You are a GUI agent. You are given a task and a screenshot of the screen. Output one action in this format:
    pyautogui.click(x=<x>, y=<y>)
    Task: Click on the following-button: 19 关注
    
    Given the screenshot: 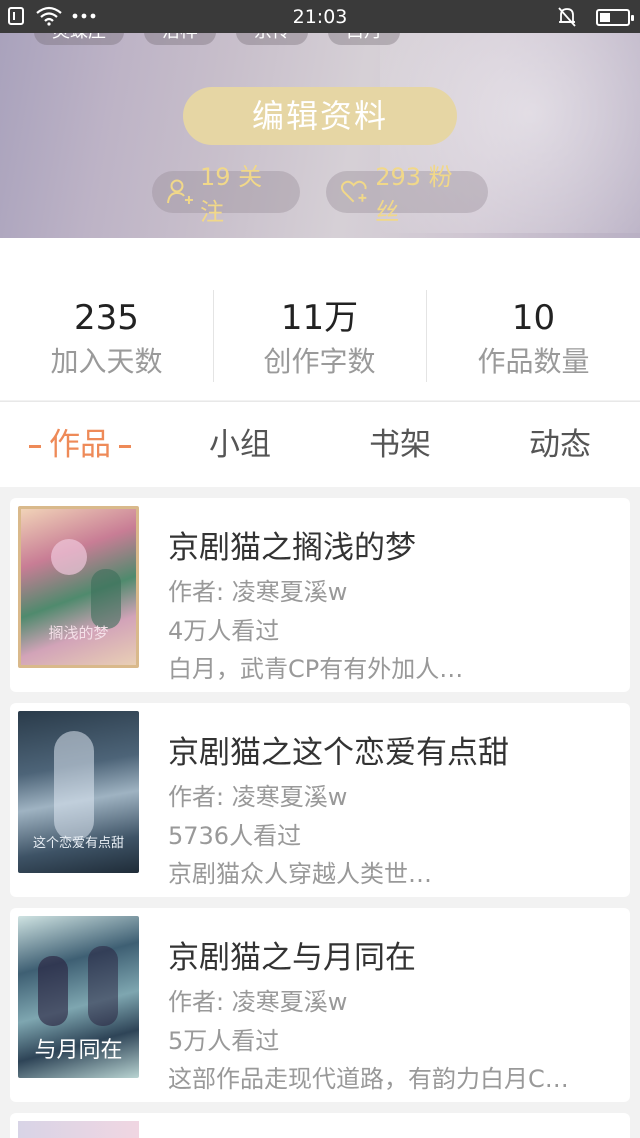 What is the action you would take?
    pyautogui.click(x=226, y=194)
    